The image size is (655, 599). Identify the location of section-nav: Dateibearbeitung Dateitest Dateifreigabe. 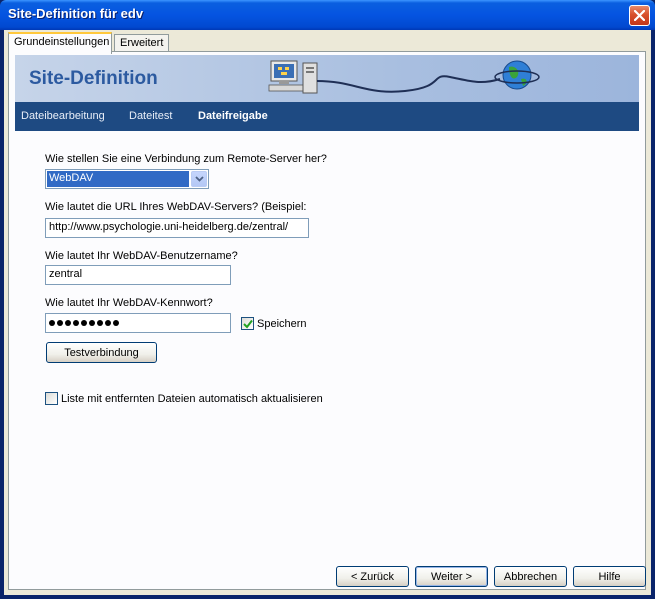
(327, 116).